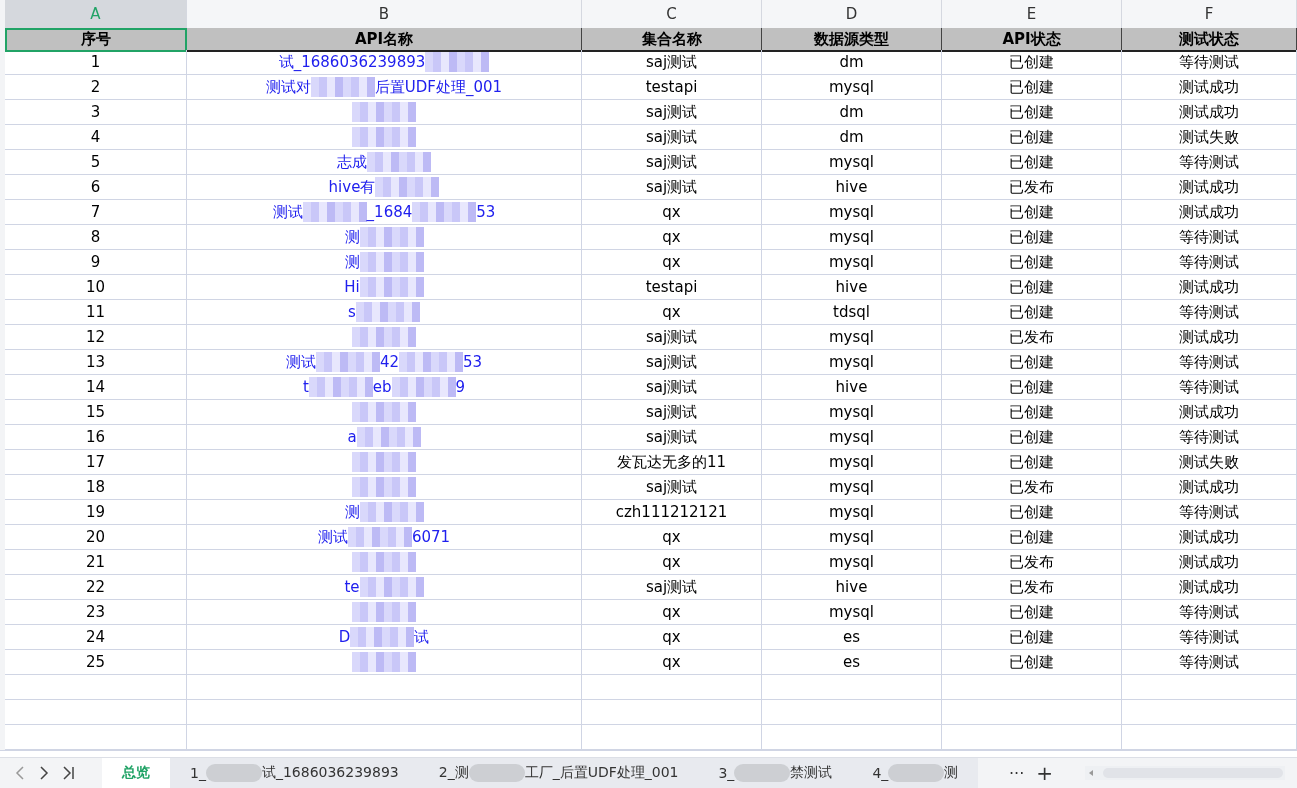 The image size is (1297, 788). What do you see at coordinates (384, 40) in the screenshot?
I see `column-header-cell: API名称` at bounding box center [384, 40].